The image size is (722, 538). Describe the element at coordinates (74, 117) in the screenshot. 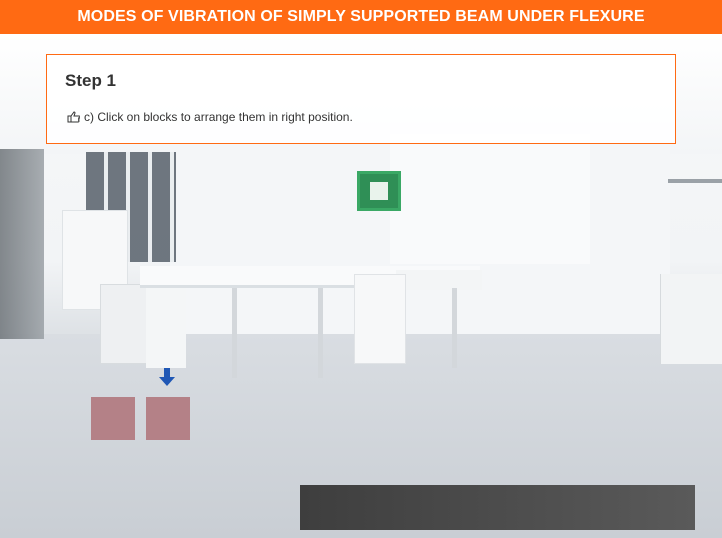

I see `hand-point-right-icon` at that location.